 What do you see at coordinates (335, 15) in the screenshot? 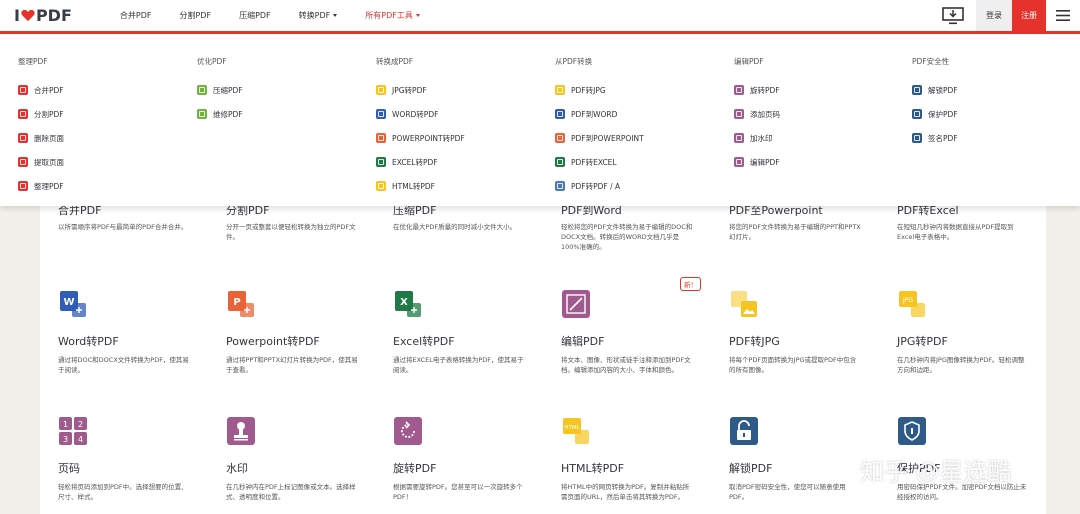
I see `caret-down-icon` at bounding box center [335, 15].